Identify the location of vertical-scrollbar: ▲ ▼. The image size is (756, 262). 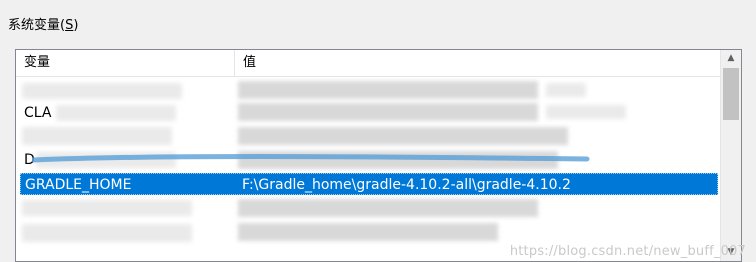
(730, 155).